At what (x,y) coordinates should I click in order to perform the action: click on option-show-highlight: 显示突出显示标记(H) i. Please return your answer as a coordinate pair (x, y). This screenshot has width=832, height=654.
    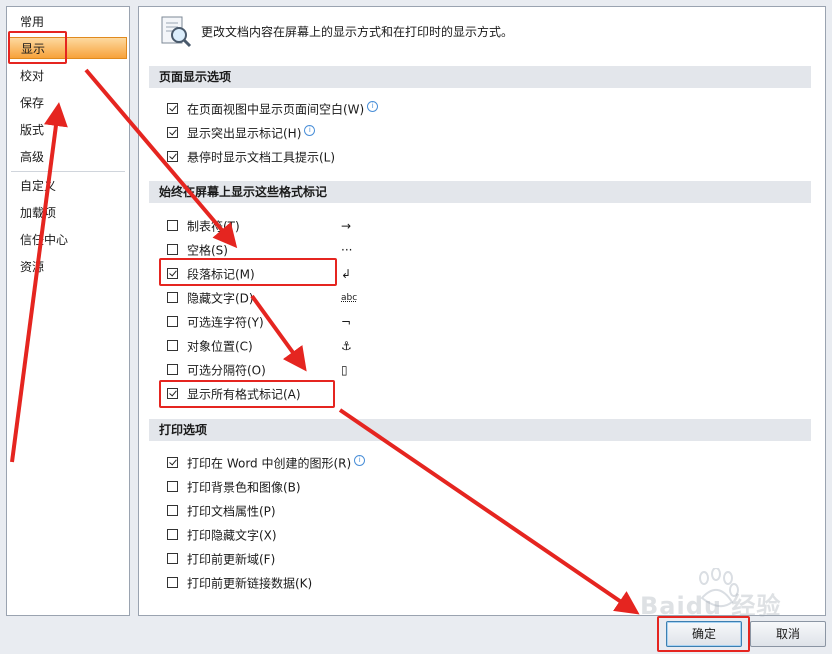
    Looking at the image, I should click on (241, 133).